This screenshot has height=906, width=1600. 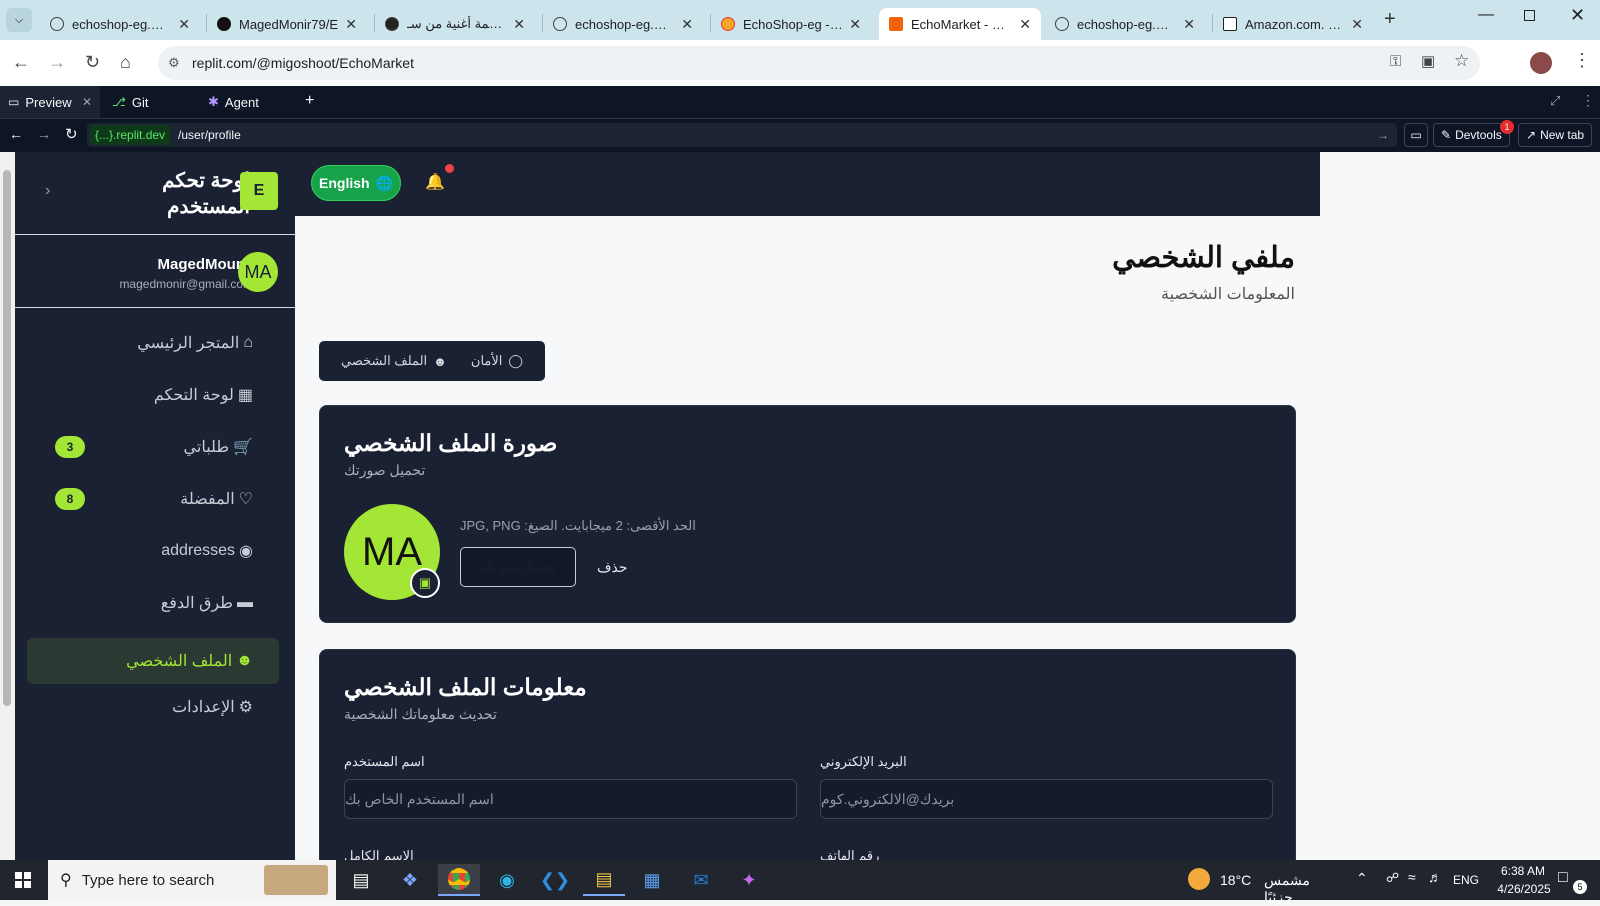 What do you see at coordinates (153, 499) in the screenshot?
I see `sidebar-item-favorites: 8 المفضلة ♡` at bounding box center [153, 499].